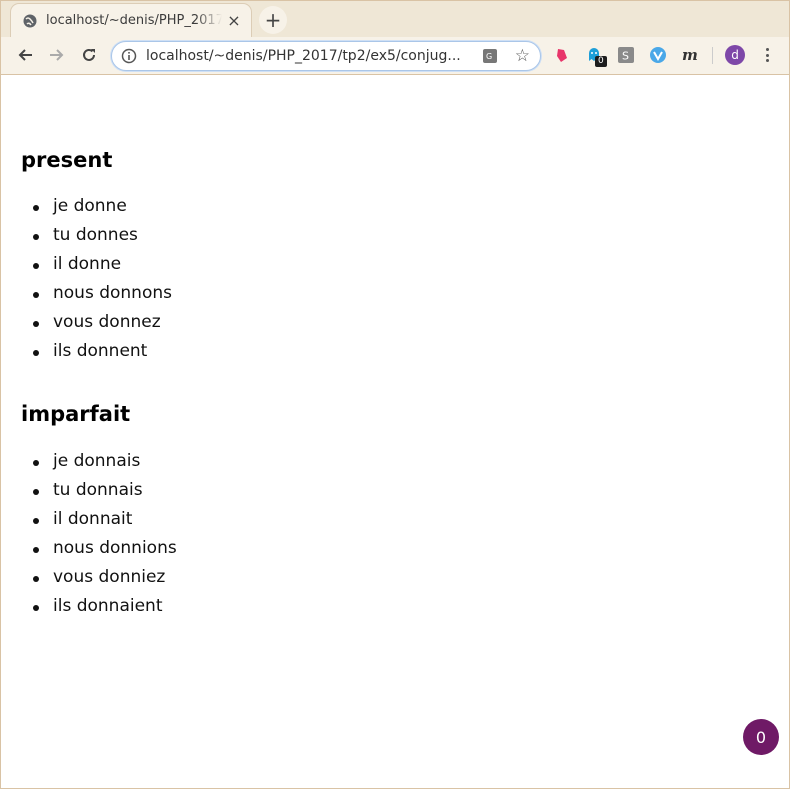  What do you see at coordinates (105, 519) in the screenshot?
I see `list-item: il donnait` at bounding box center [105, 519].